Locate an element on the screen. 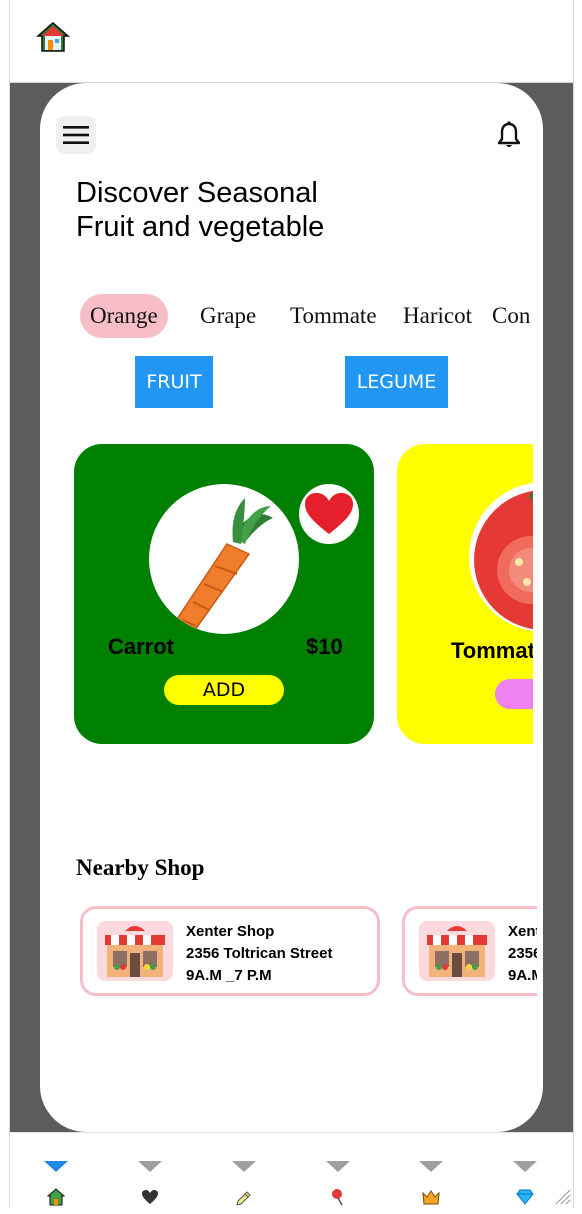 The height and width of the screenshot is (1214, 582). crown-icon is located at coordinates (431, 1197).